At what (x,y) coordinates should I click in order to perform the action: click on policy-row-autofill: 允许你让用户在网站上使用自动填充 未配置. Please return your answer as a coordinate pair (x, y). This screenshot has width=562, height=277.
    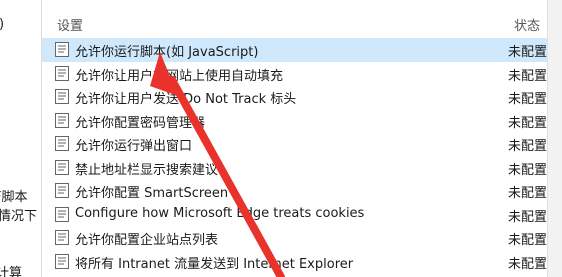
    Looking at the image, I should click on (302, 74).